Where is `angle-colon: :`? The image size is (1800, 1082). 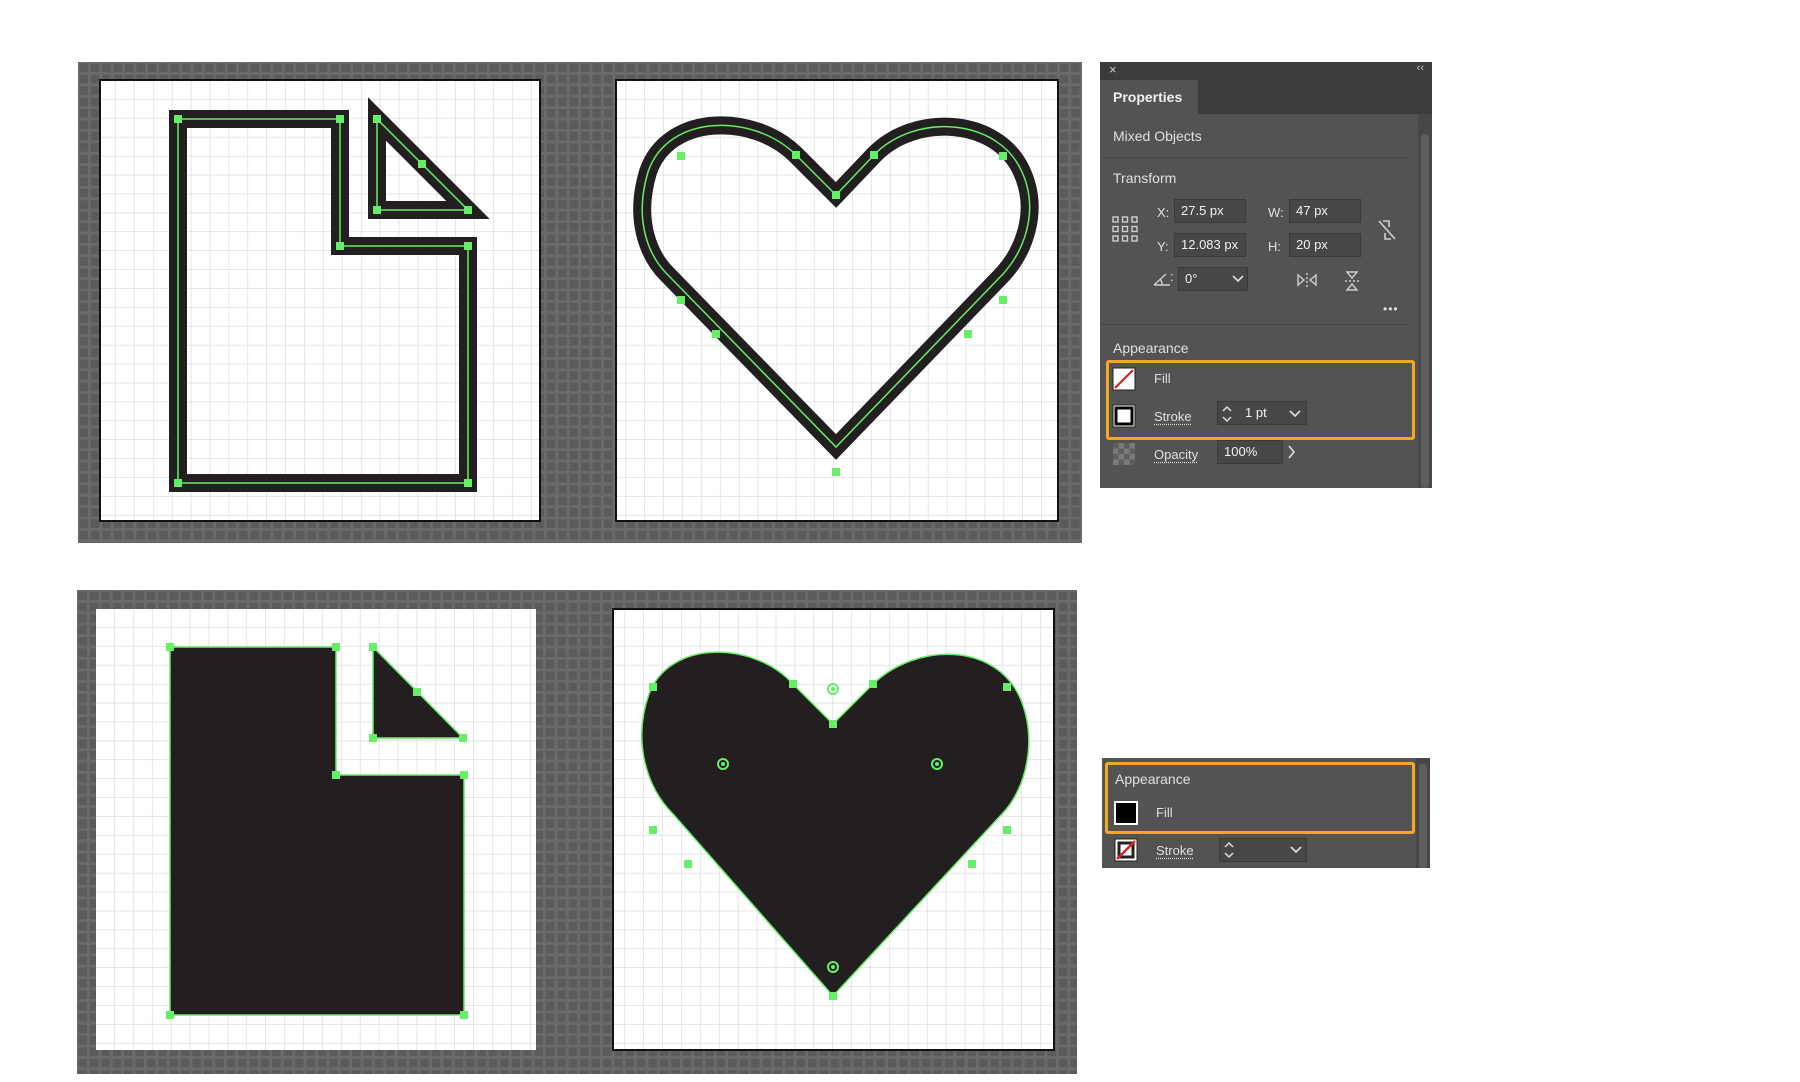 angle-colon: : is located at coordinates (1172, 276).